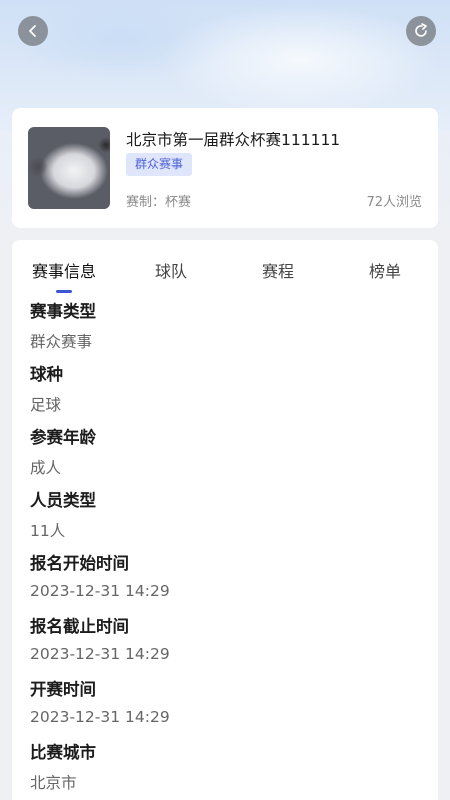 Image resolution: width=450 pixels, height=800 pixels. What do you see at coordinates (225, 329) in the screenshot?
I see `field-event-type: 赛事类型 群众赛事` at bounding box center [225, 329].